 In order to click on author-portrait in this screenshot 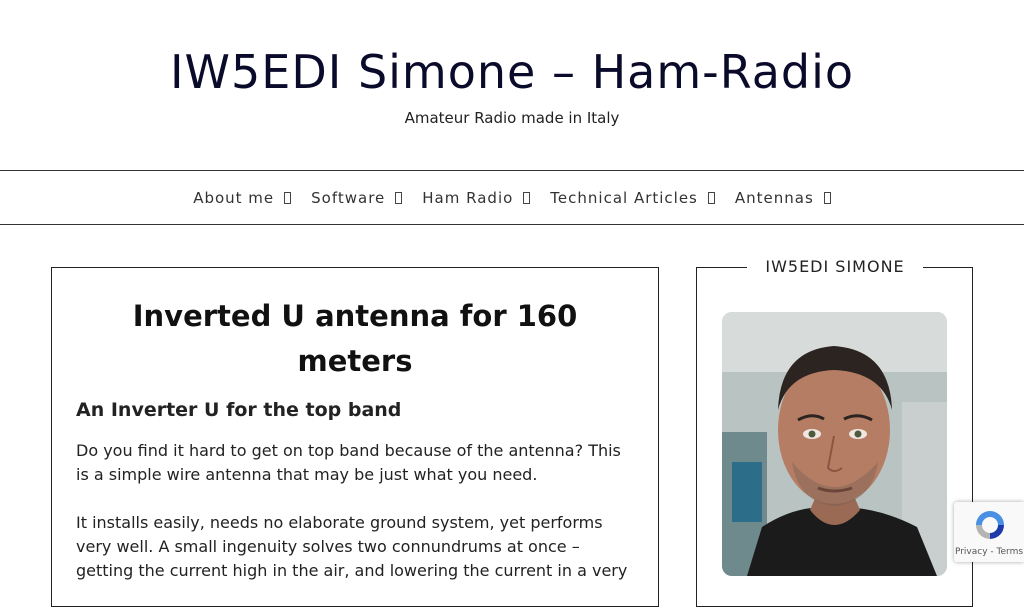, I will do `click(834, 444)`.